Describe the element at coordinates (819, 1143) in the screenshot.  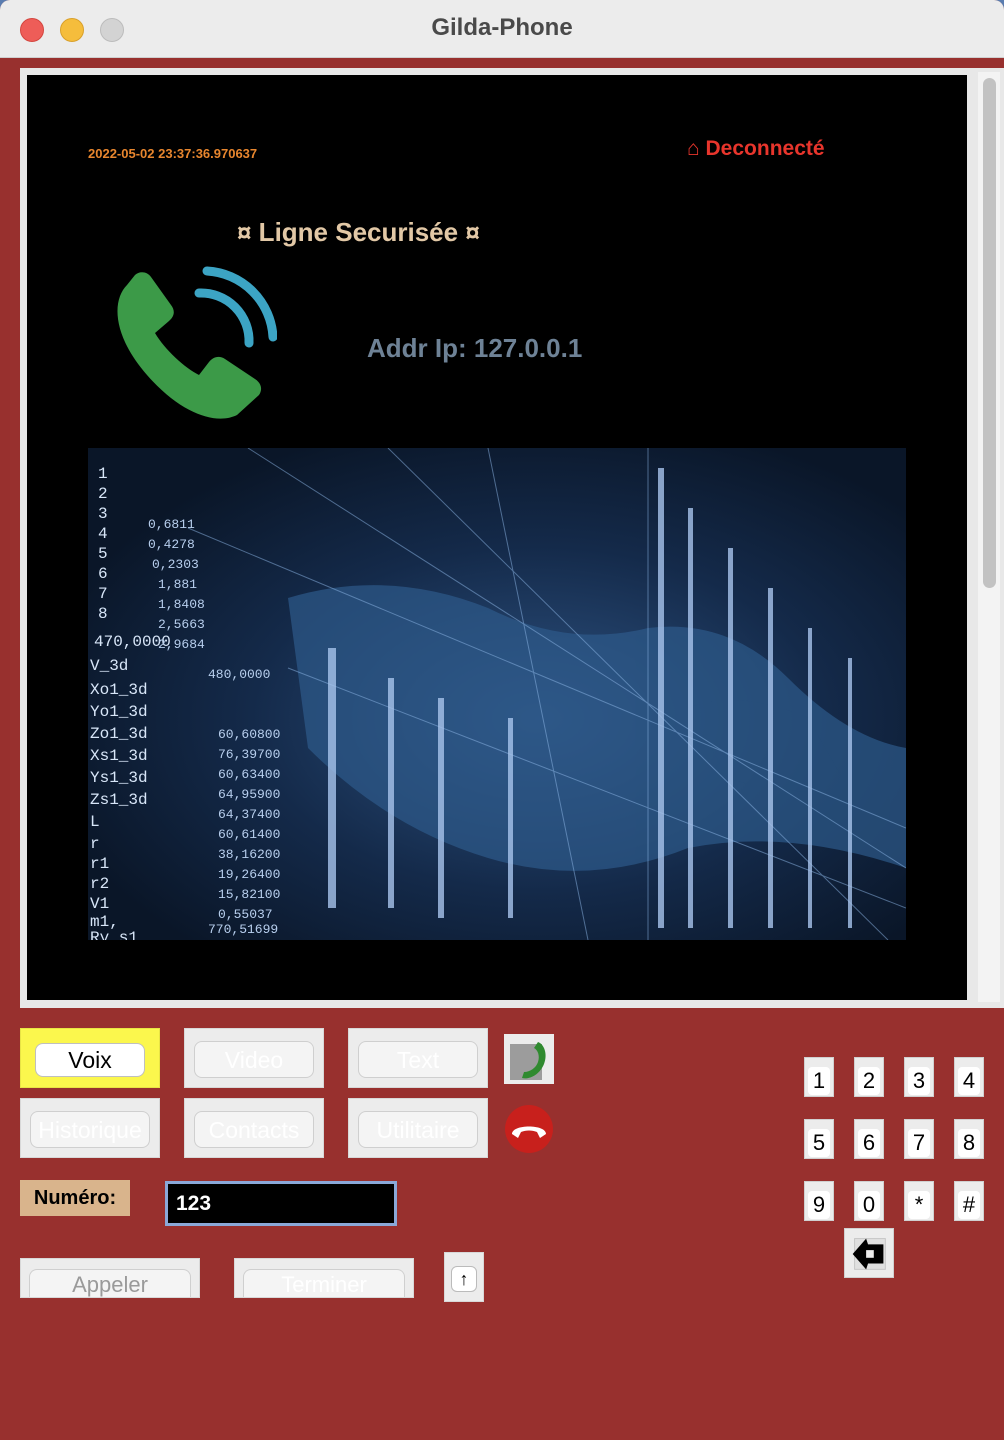
I see `key-5-label: 5` at that location.